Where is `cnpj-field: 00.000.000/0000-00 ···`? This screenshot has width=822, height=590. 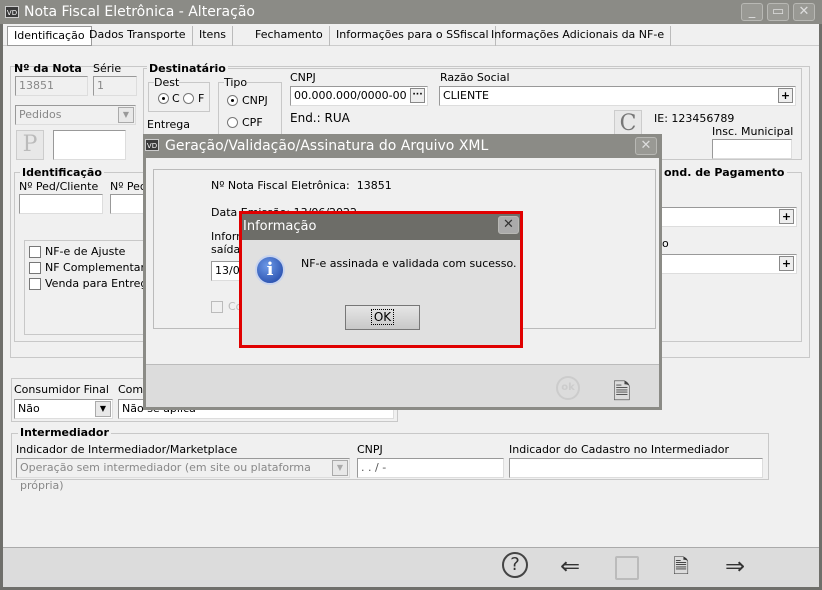 cnpj-field: 00.000.000/0000-00 ··· is located at coordinates (359, 96).